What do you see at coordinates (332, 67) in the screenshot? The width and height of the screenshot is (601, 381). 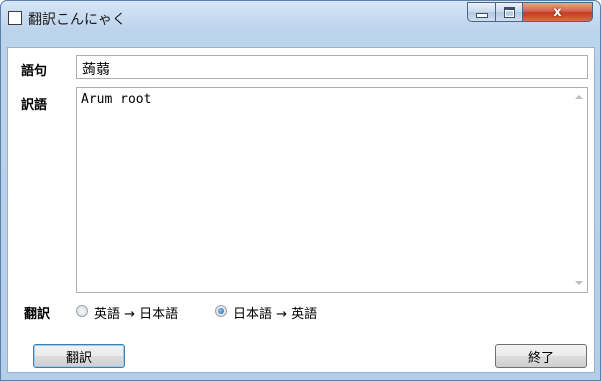 I see `goku-input: 蒟蒻` at bounding box center [332, 67].